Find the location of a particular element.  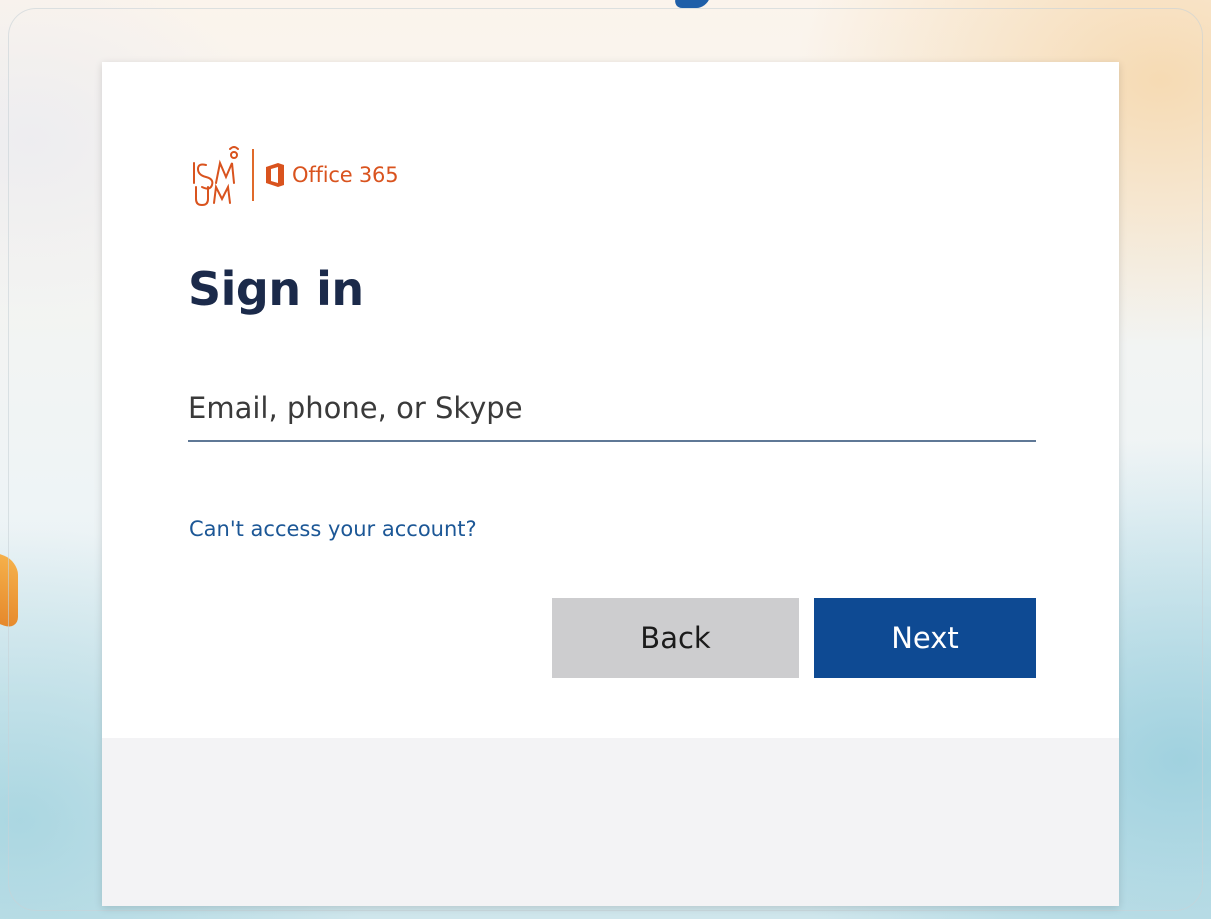

logo-row: Office 365 is located at coordinates (294, 175).